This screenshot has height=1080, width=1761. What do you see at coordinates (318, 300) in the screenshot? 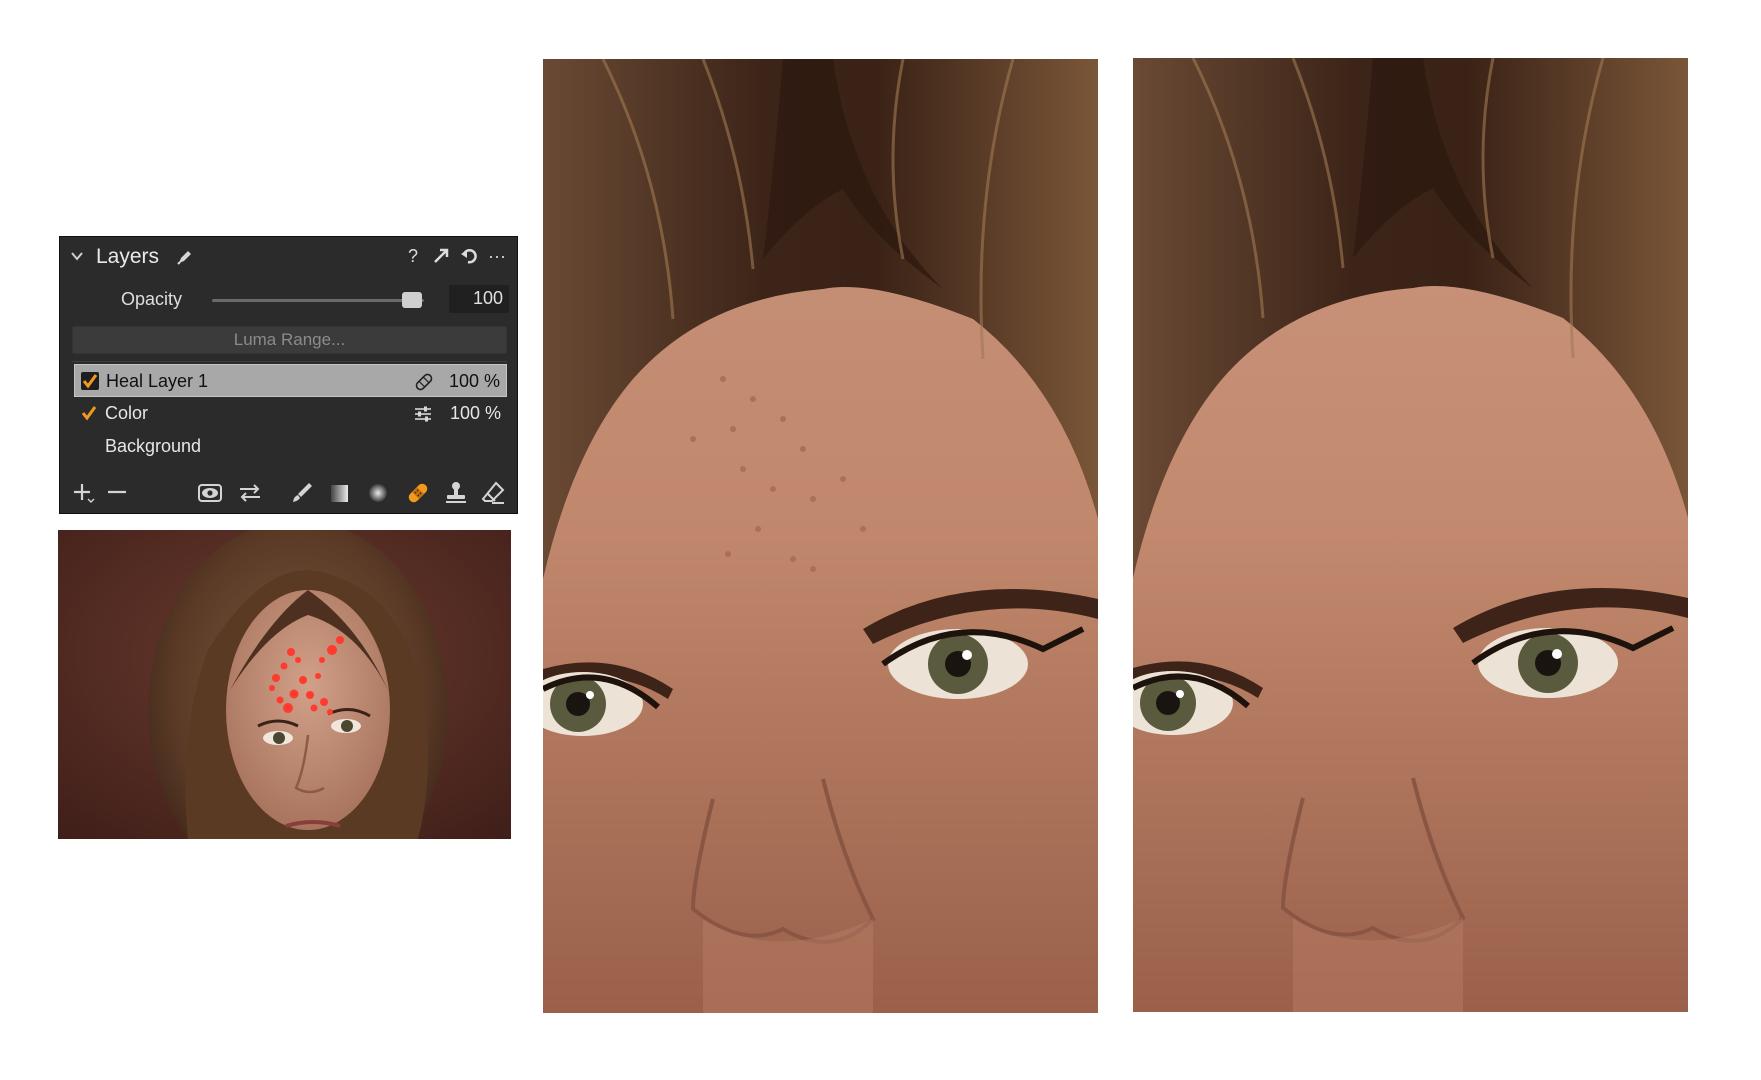
I see `opacity-slider` at bounding box center [318, 300].